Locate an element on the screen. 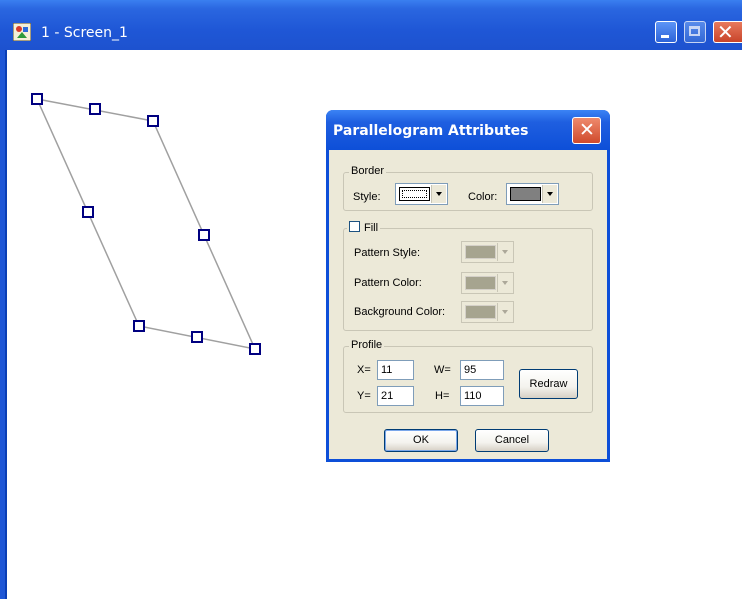  border-color-dropdown is located at coordinates (532, 194).